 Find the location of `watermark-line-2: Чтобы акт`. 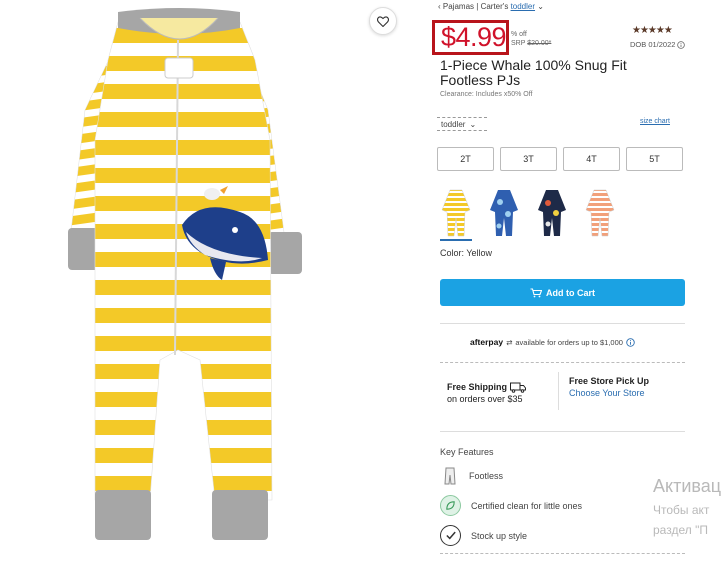

watermark-line-2: Чтобы акт is located at coordinates (681, 510).